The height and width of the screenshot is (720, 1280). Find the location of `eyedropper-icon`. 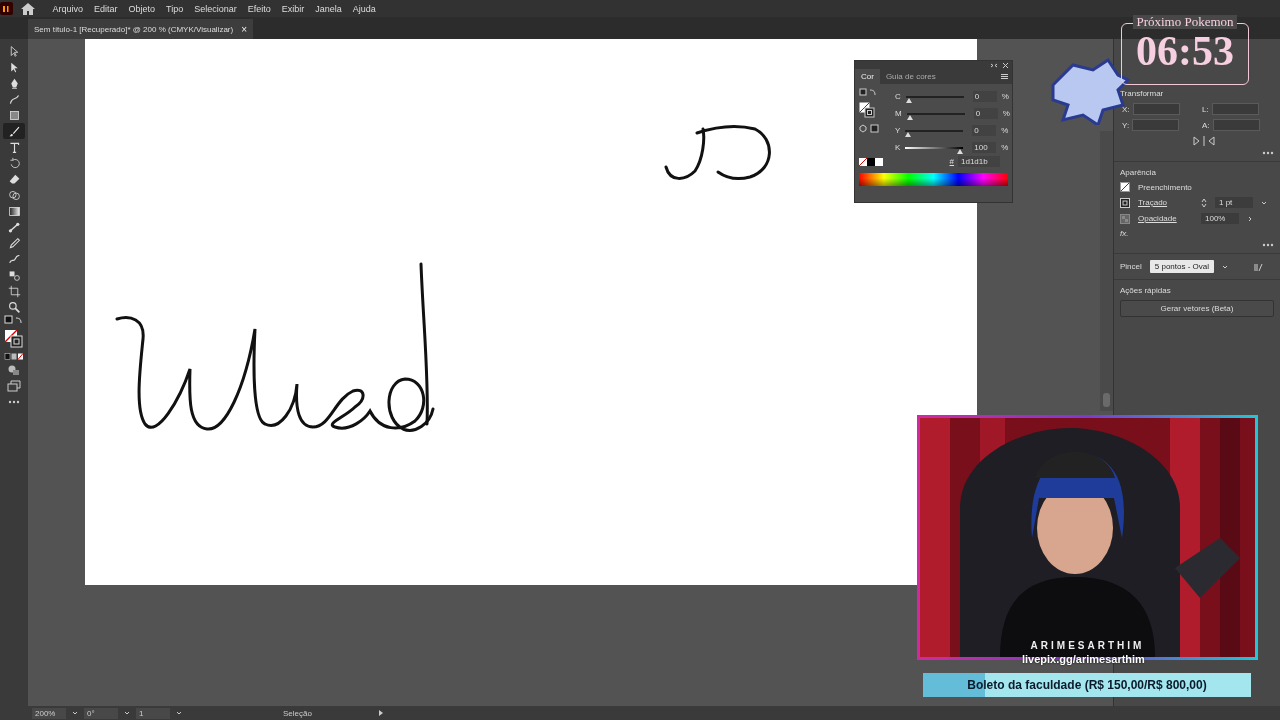

eyedropper-icon is located at coordinates (14, 243).